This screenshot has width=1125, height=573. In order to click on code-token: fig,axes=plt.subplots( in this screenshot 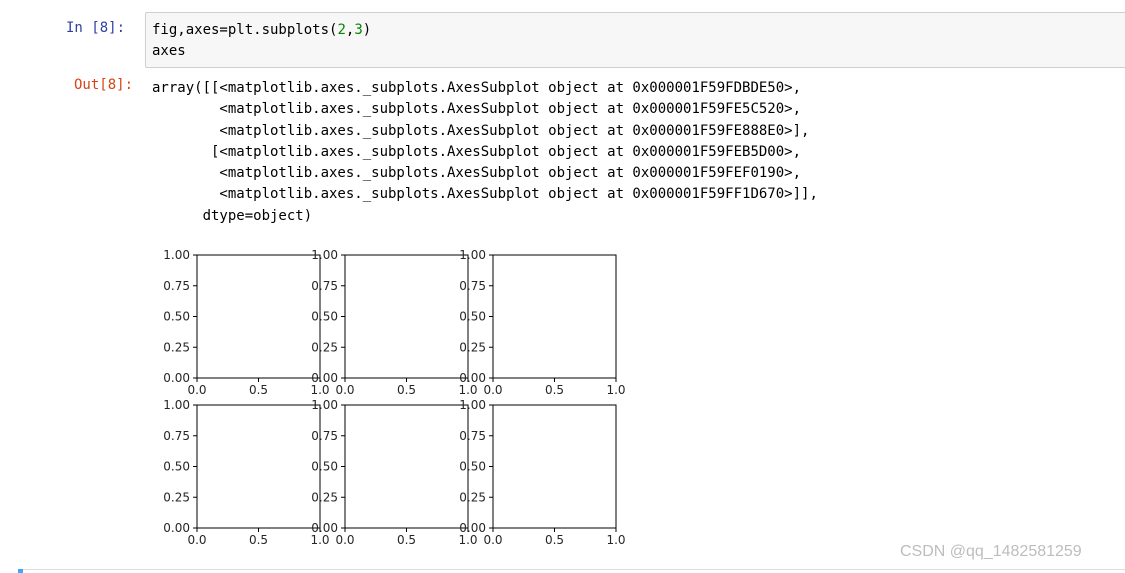, I will do `click(245, 30)`.